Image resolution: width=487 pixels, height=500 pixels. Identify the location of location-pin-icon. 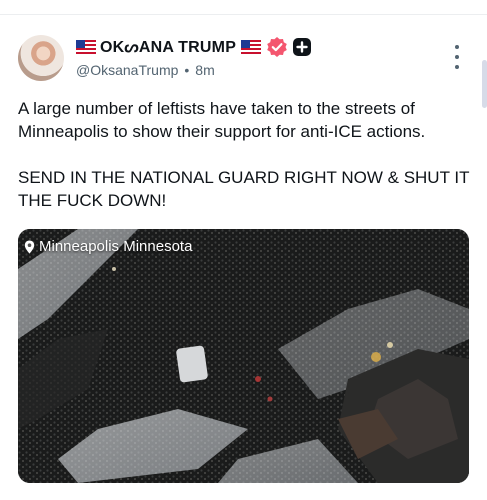
(29, 246).